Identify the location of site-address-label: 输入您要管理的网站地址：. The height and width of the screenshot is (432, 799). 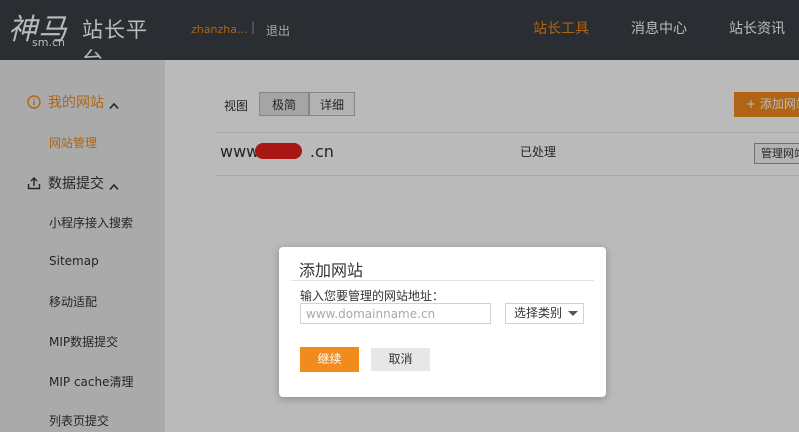
(372, 296).